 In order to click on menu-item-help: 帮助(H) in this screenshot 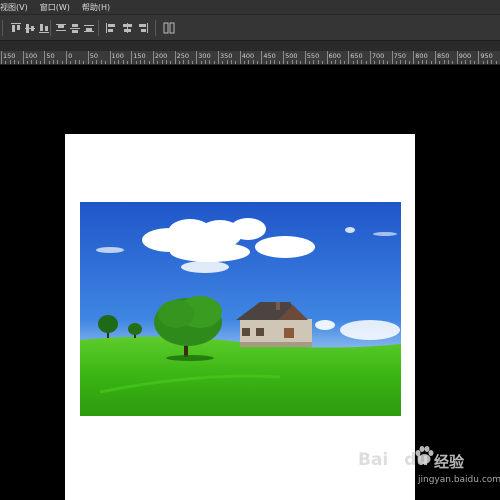, I will do `click(96, 7)`.